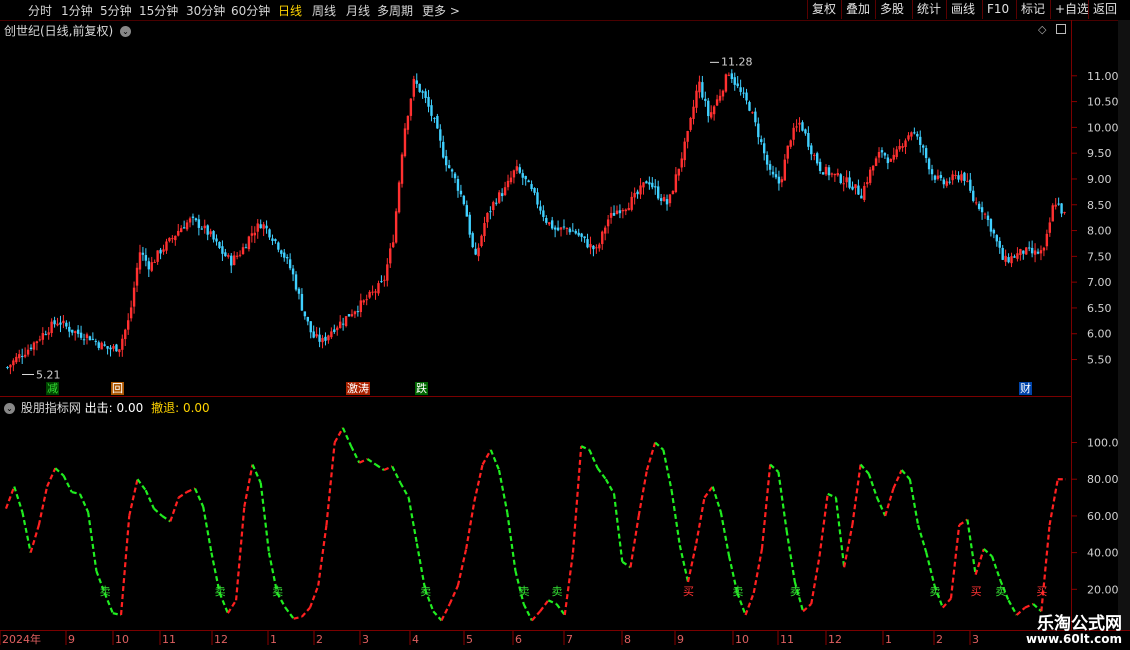 The image size is (1130, 650). What do you see at coordinates (627, 639) in the screenshot?
I see `x-label-12: 8` at bounding box center [627, 639].